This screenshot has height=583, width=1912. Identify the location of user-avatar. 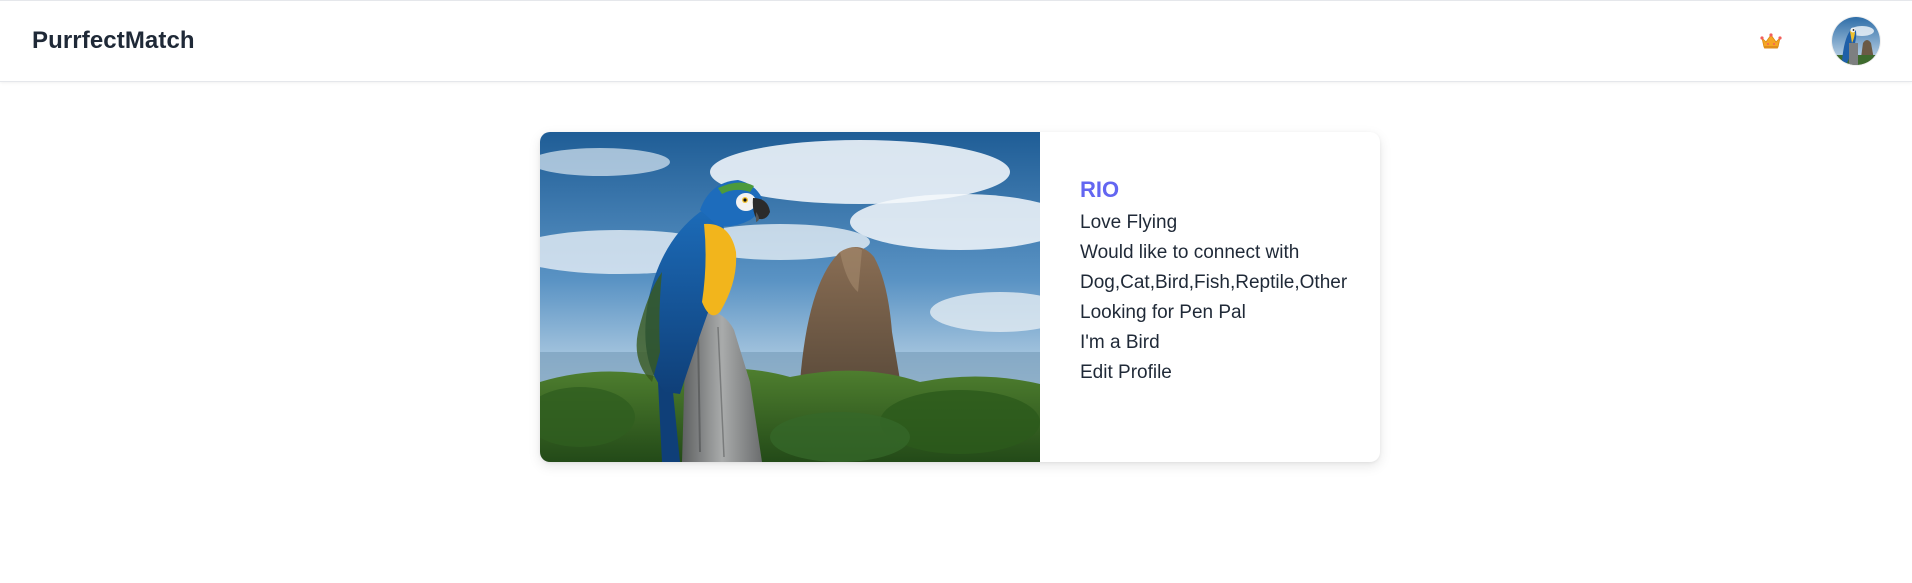
(1856, 41).